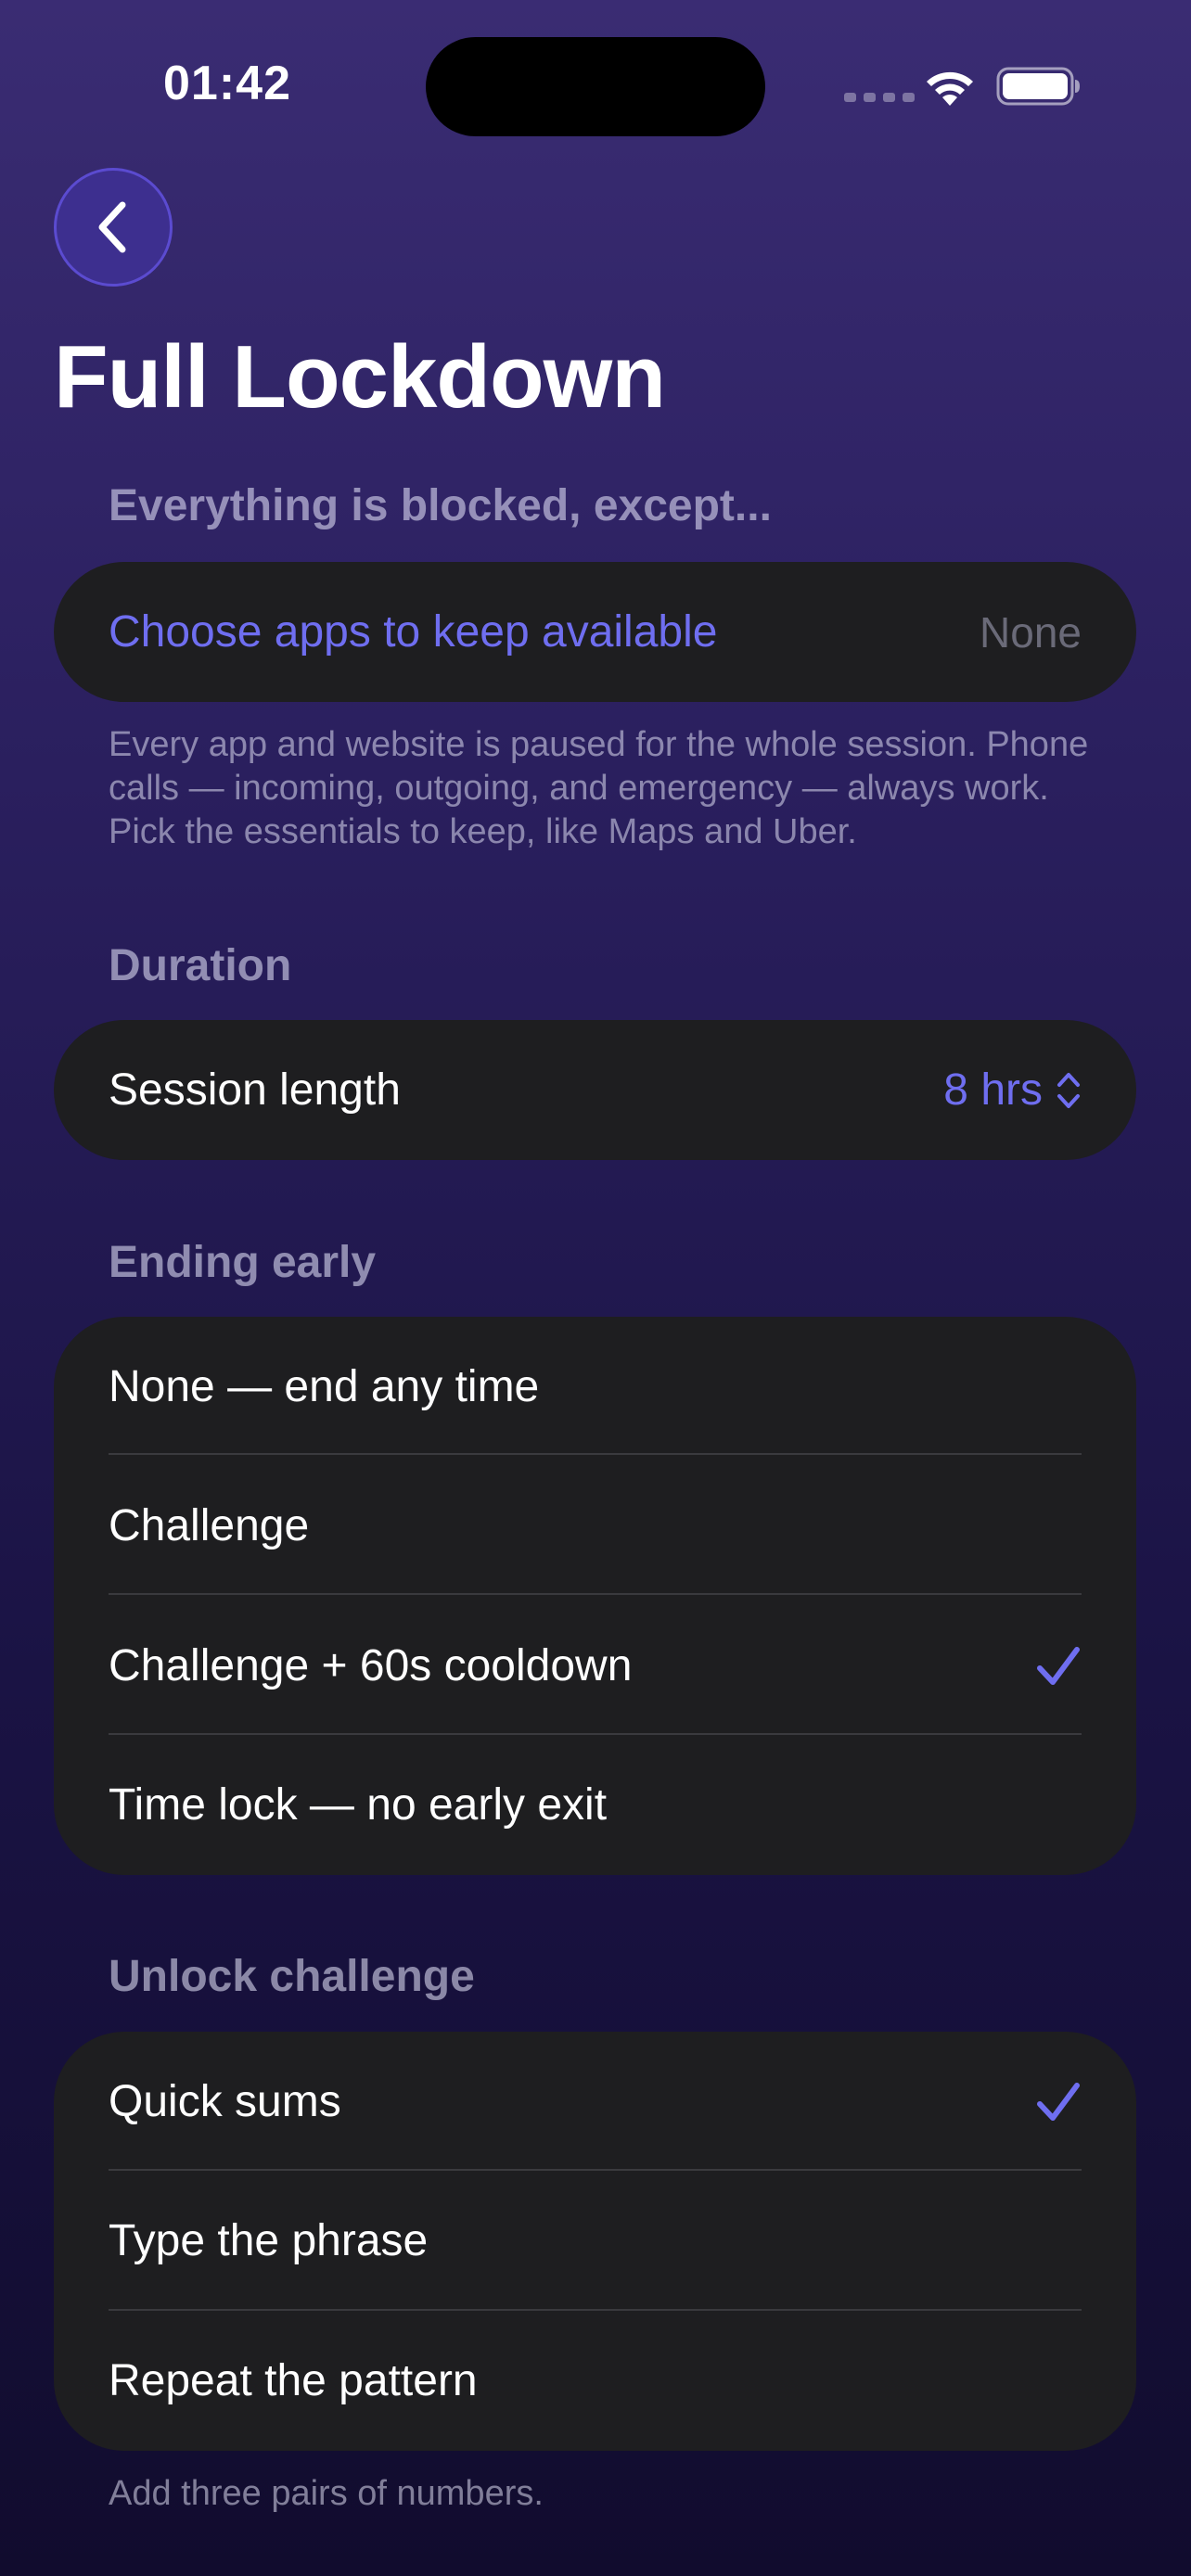  Describe the element at coordinates (879, 97) in the screenshot. I see `cellular-signal-icon` at that location.